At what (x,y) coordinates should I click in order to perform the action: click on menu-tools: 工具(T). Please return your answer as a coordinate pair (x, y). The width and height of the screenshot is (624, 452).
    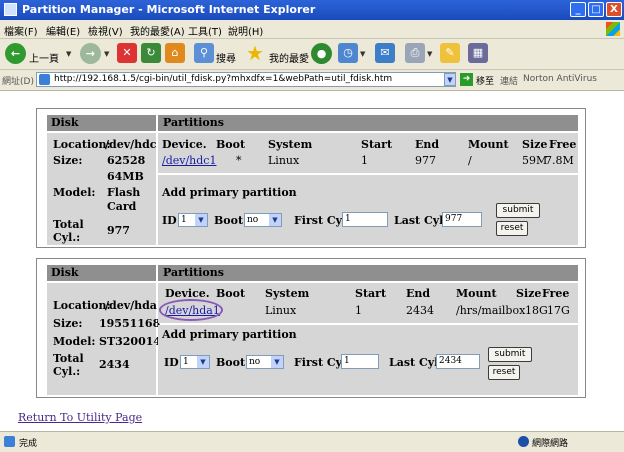
    Looking at the image, I should click on (205, 30).